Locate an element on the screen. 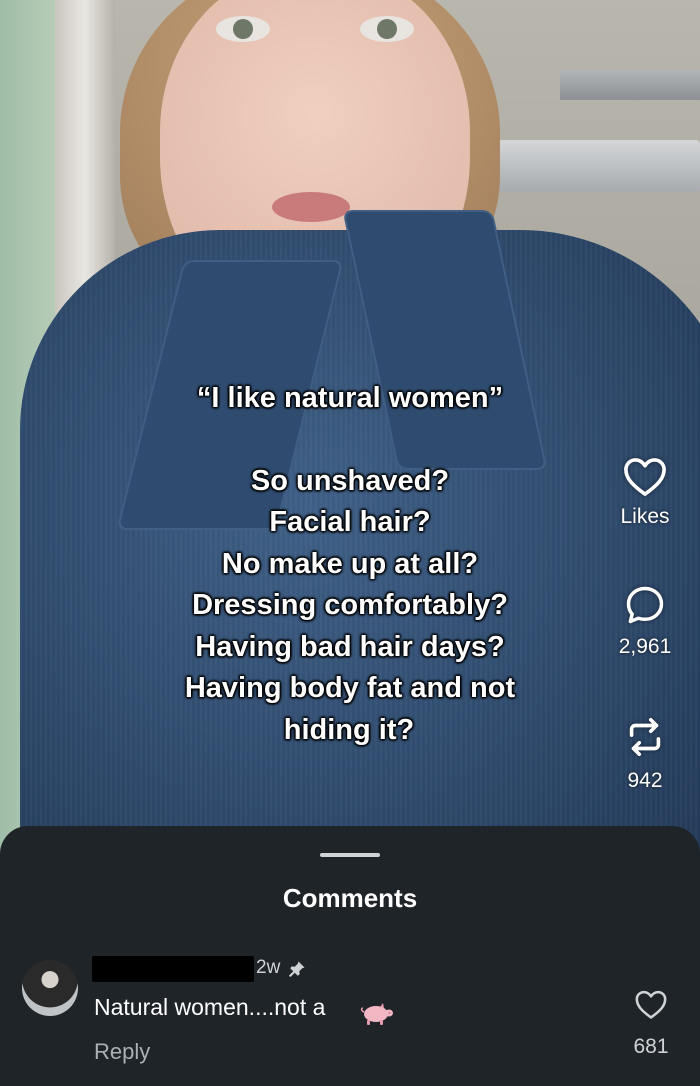 Image resolution: width=700 pixels, height=1086 pixels. commenter-avatar is located at coordinates (50, 988).